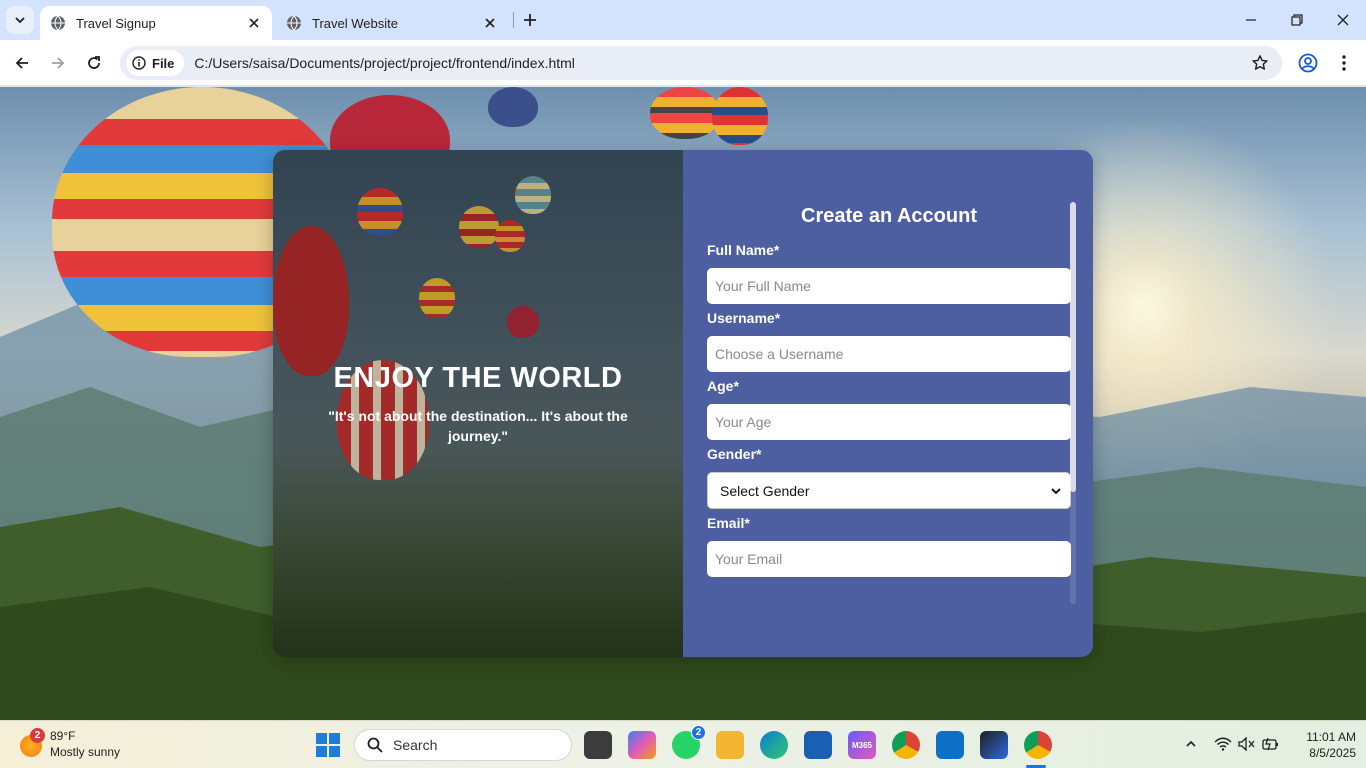  I want to click on form-scrollbar-thumb, so click(1073, 347).